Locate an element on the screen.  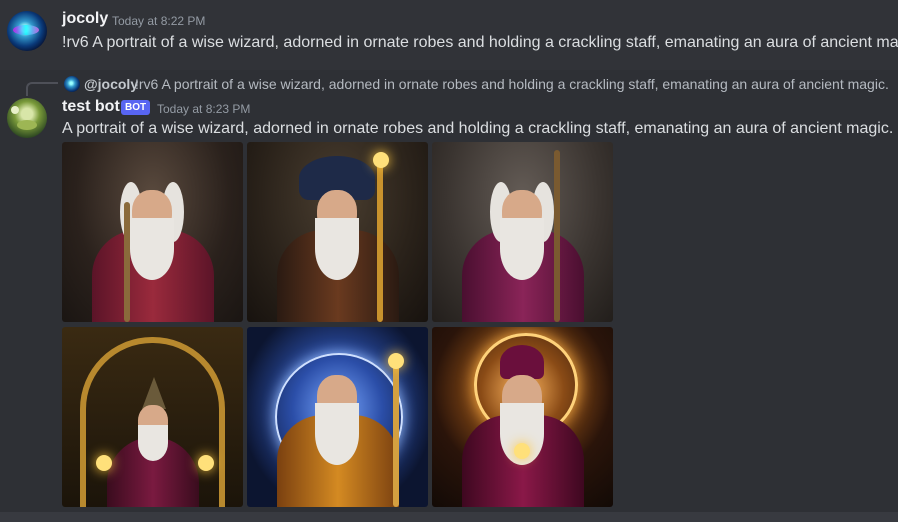
reply-avatar is located at coordinates (72, 84).